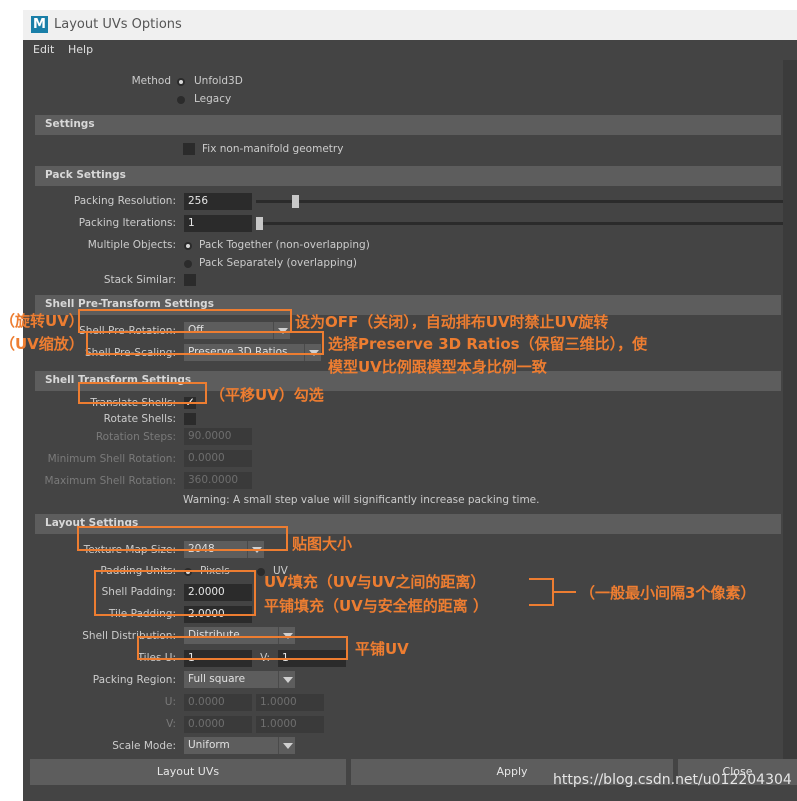 Image resolution: width=797 pixels, height=801 pixels. Describe the element at coordinates (218, 81) in the screenshot. I see `method-unfold3d-label: Unfold3D` at that location.